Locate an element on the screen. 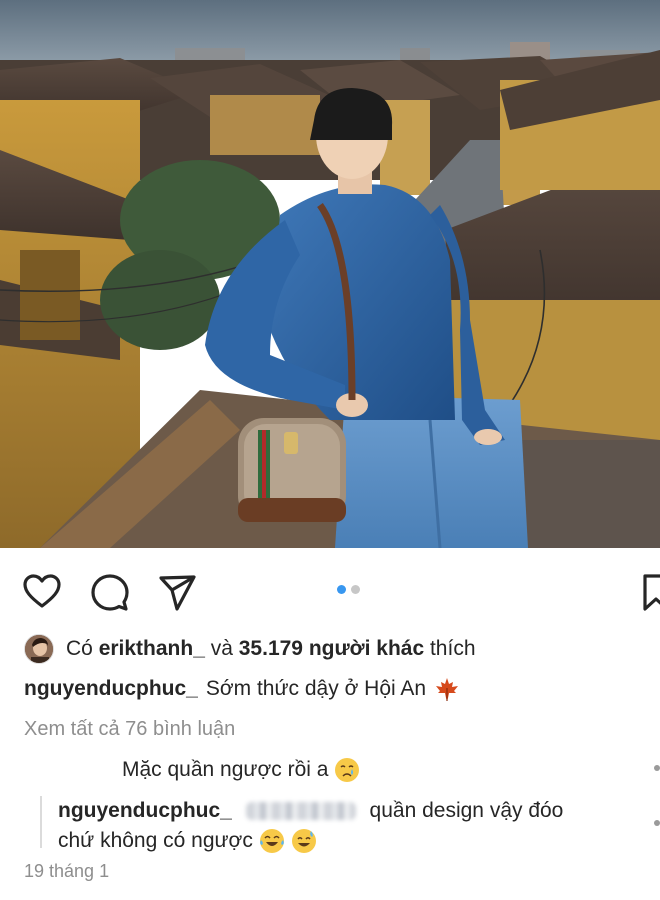  avatar is located at coordinates (39, 649).